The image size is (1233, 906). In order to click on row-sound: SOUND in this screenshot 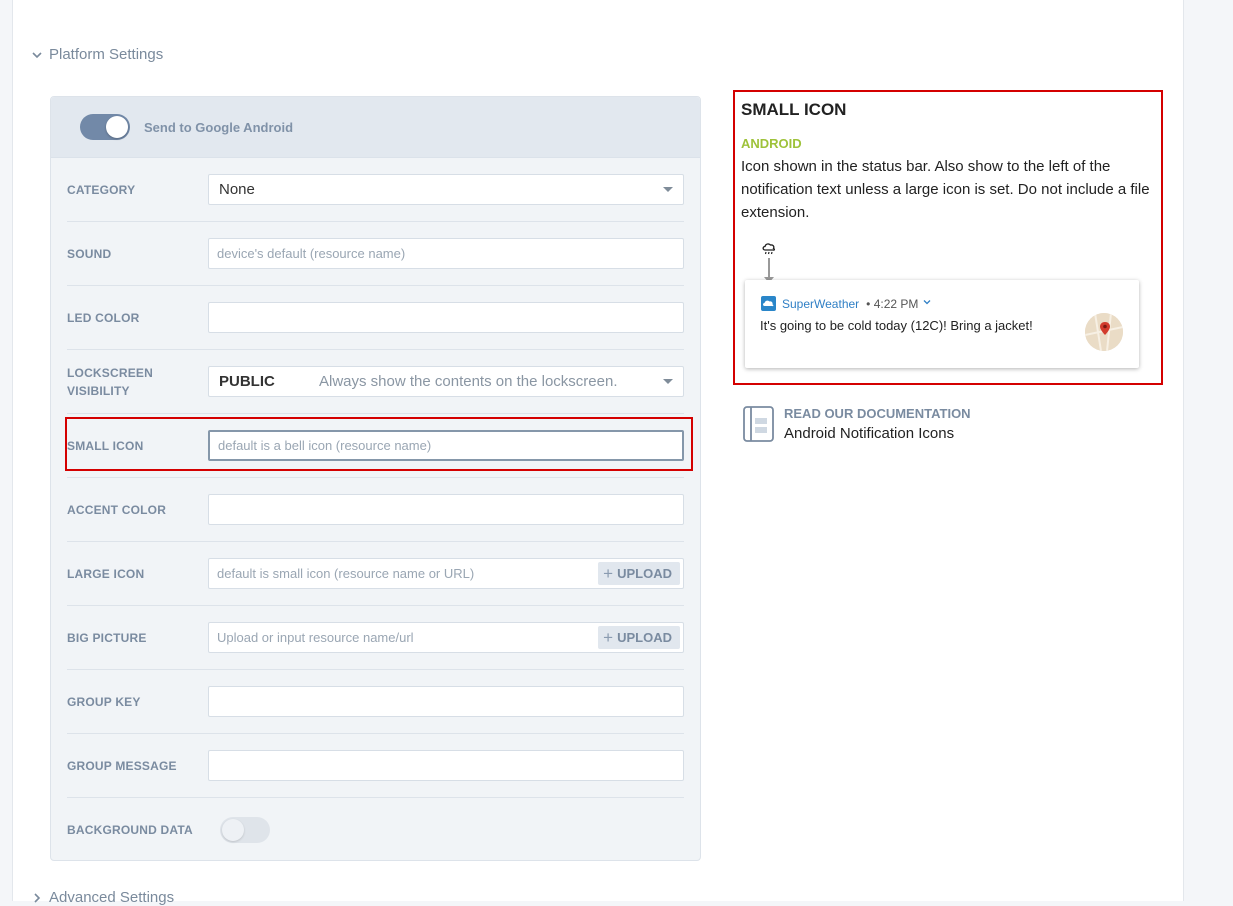, I will do `click(375, 254)`.